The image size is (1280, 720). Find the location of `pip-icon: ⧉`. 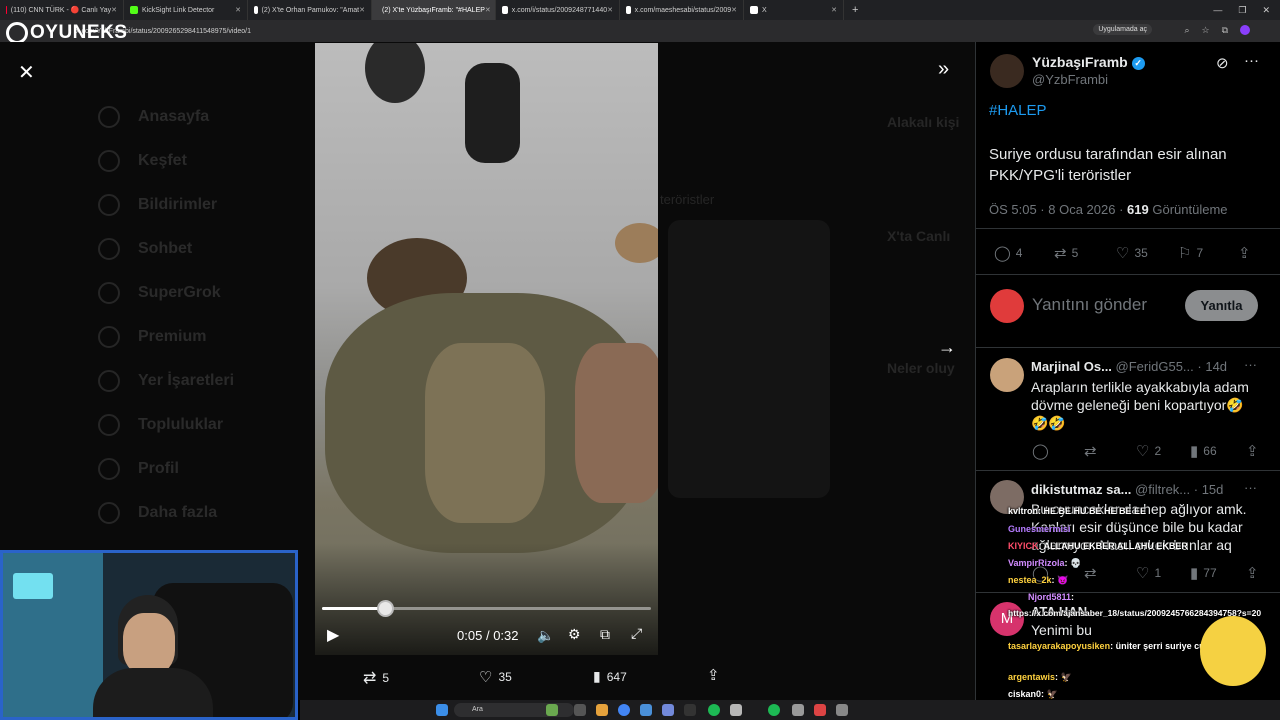

pip-icon: ⧉ is located at coordinates (605, 634).